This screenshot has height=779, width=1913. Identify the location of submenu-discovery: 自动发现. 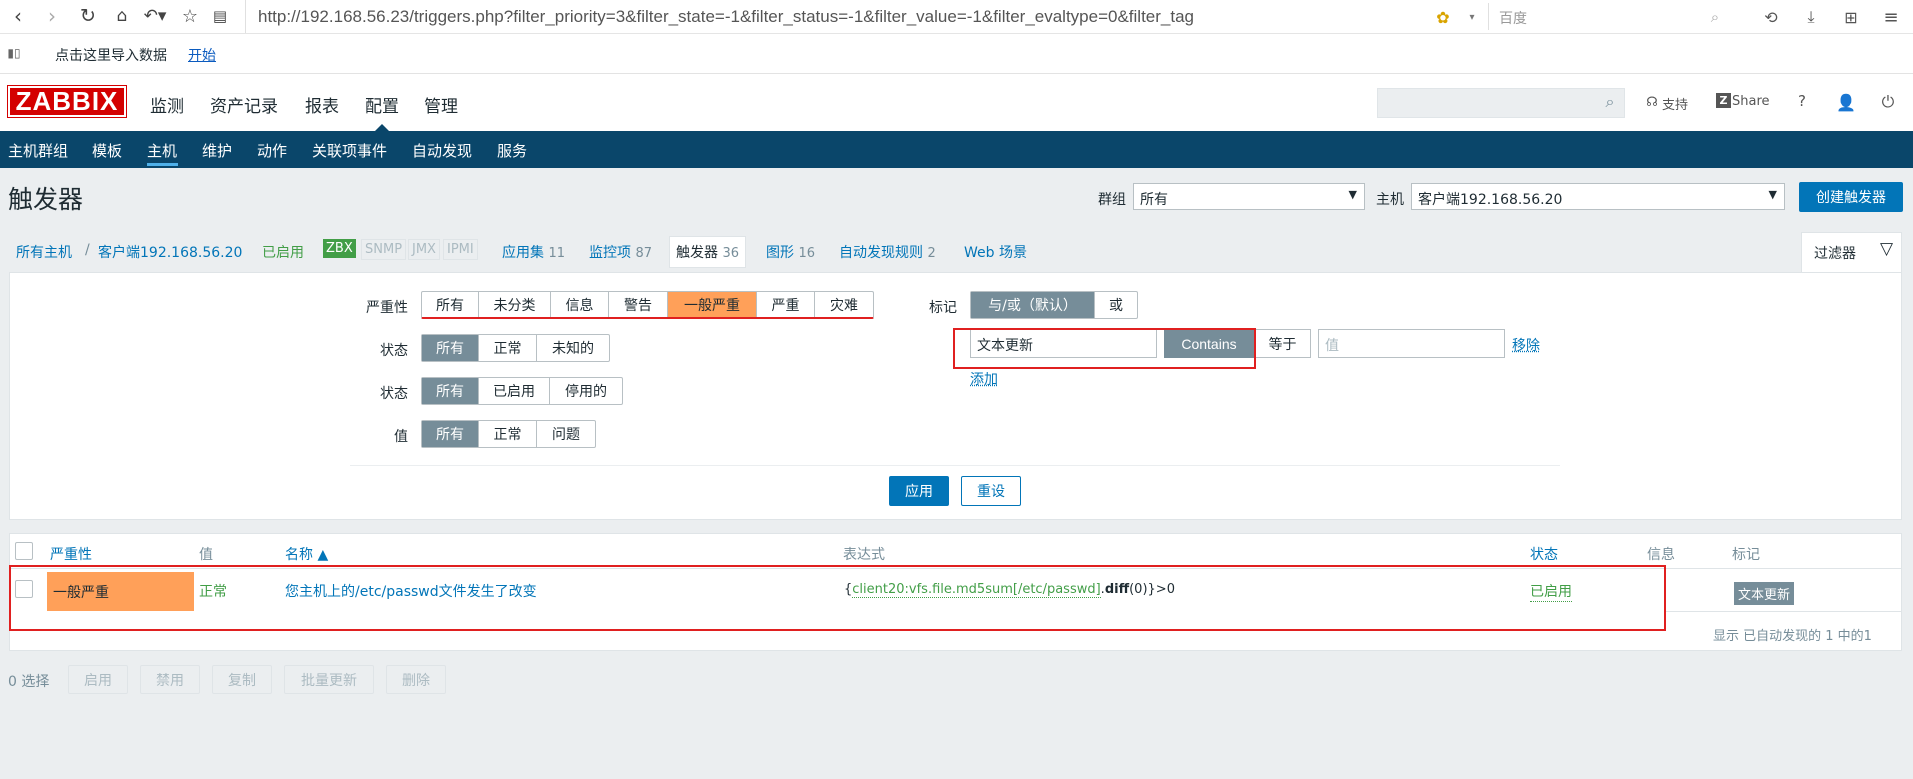
(442, 150).